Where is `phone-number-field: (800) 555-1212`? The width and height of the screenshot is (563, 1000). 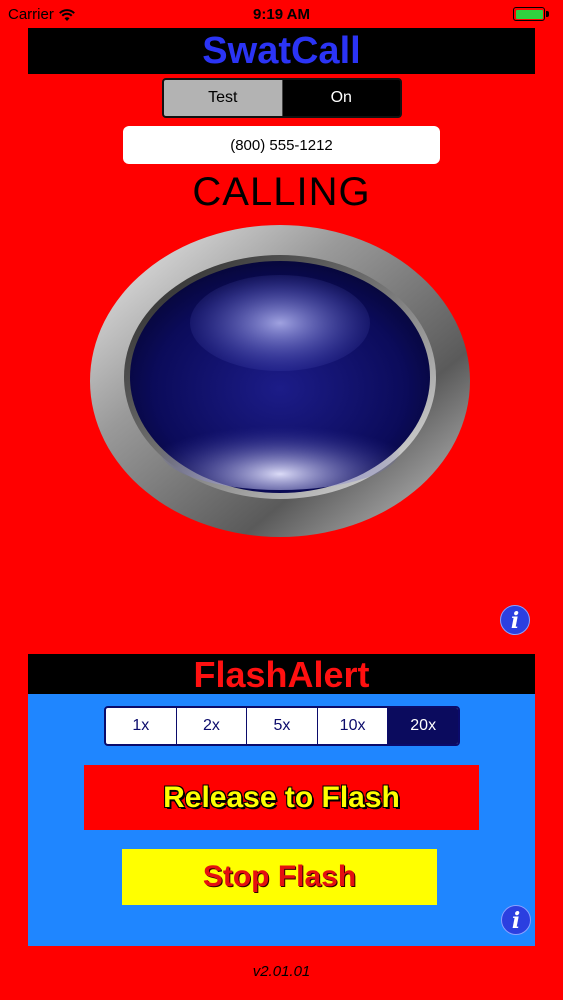
phone-number-field: (800) 555-1212 is located at coordinates (281, 145).